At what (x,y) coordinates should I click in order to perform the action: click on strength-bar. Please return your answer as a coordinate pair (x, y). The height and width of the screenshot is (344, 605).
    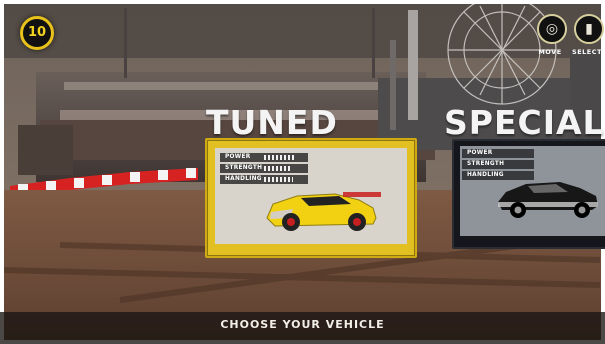
    Looking at the image, I should click on (277, 168).